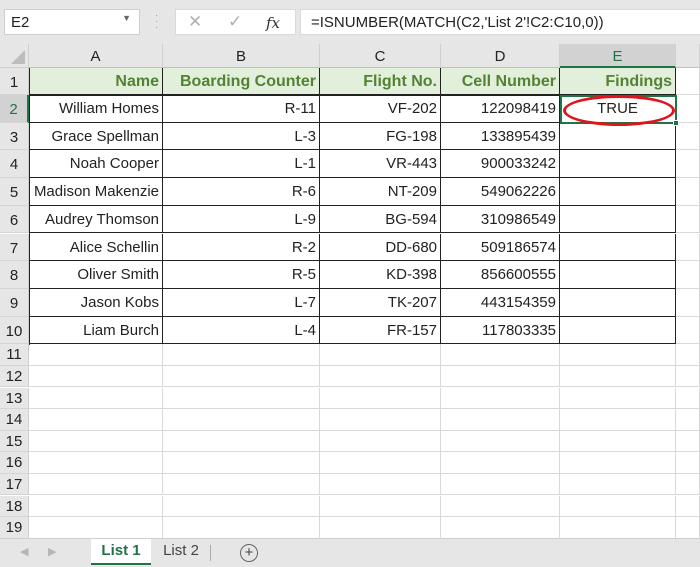 This screenshot has width=700, height=567. What do you see at coordinates (241, 109) in the screenshot?
I see `table-cell: R-11` at bounding box center [241, 109].